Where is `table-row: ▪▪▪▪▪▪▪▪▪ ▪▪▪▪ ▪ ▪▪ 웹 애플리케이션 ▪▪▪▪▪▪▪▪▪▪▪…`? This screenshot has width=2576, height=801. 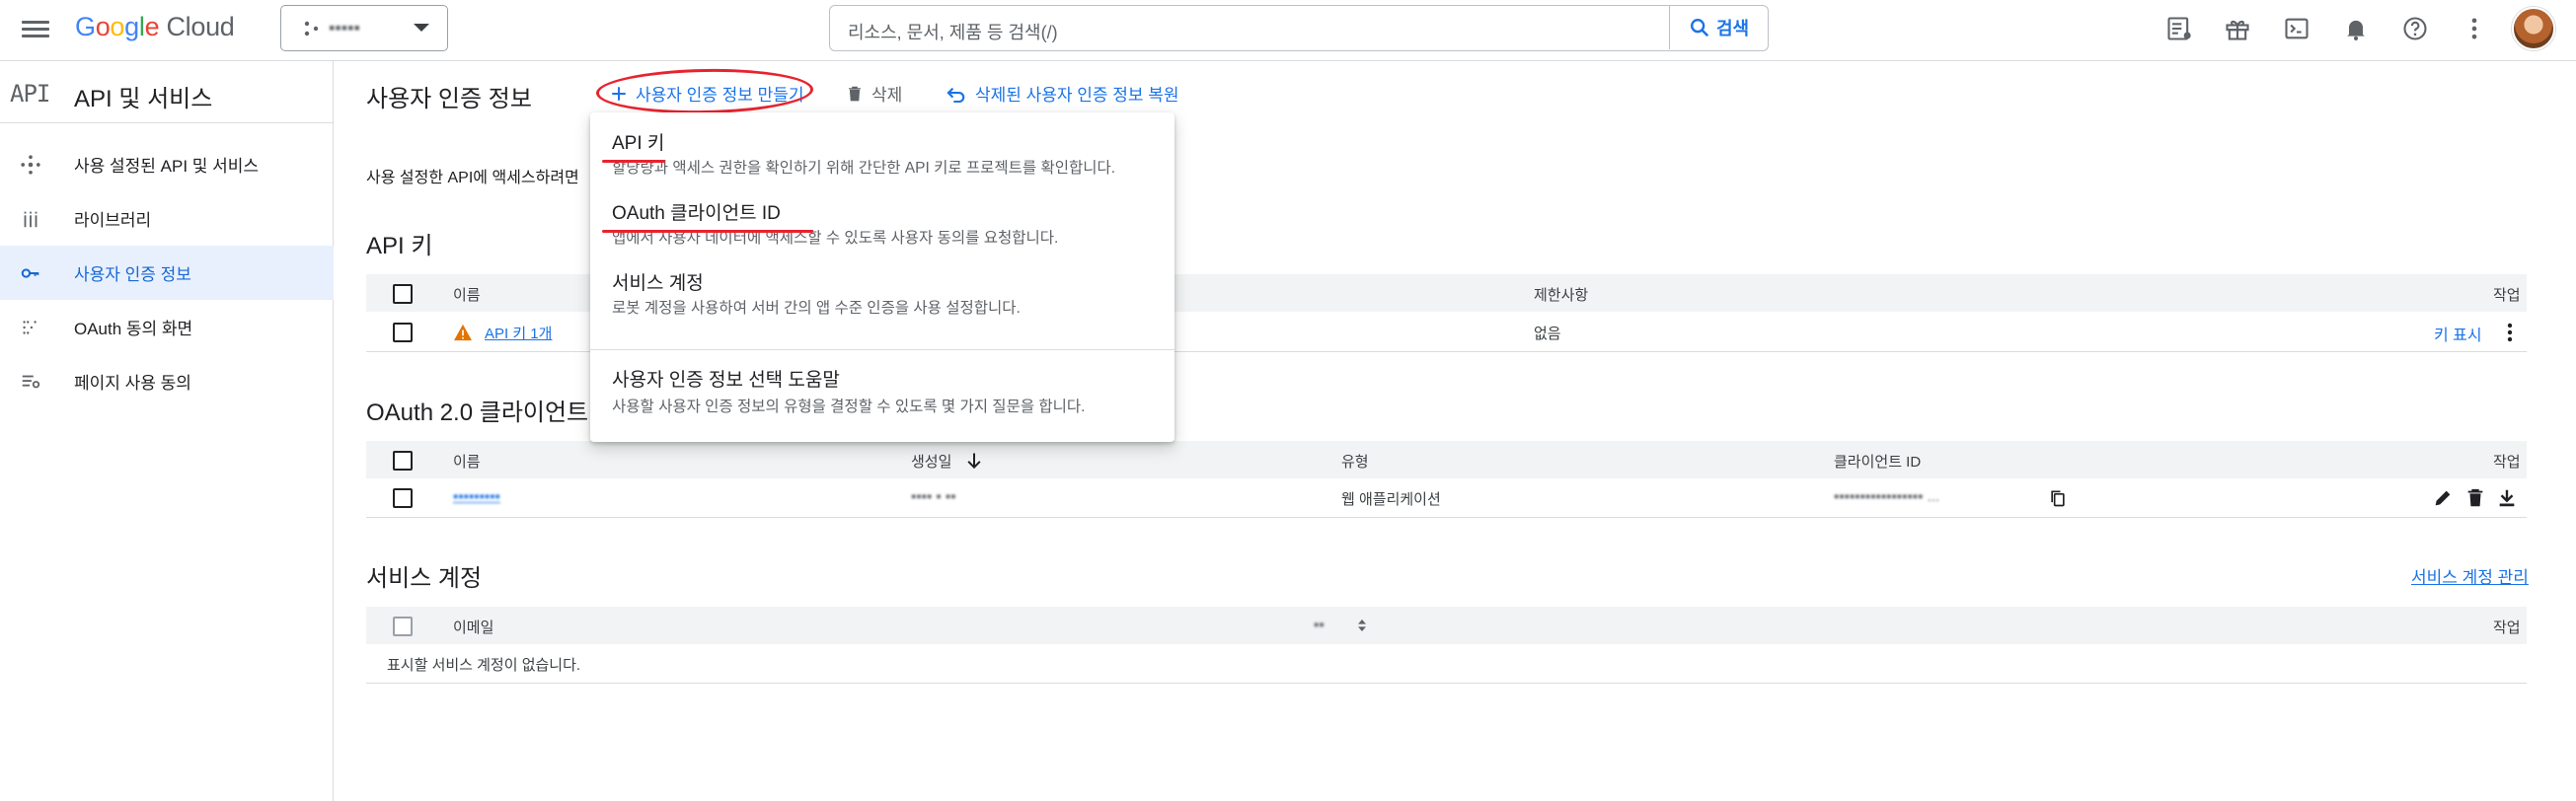
table-row: ▪▪▪▪▪▪▪▪▪ ▪▪▪▪ ▪ ▪▪ 웹 애플리케이션 ▪▪▪▪▪▪▪▪▪▪▪… is located at coordinates (1446, 498).